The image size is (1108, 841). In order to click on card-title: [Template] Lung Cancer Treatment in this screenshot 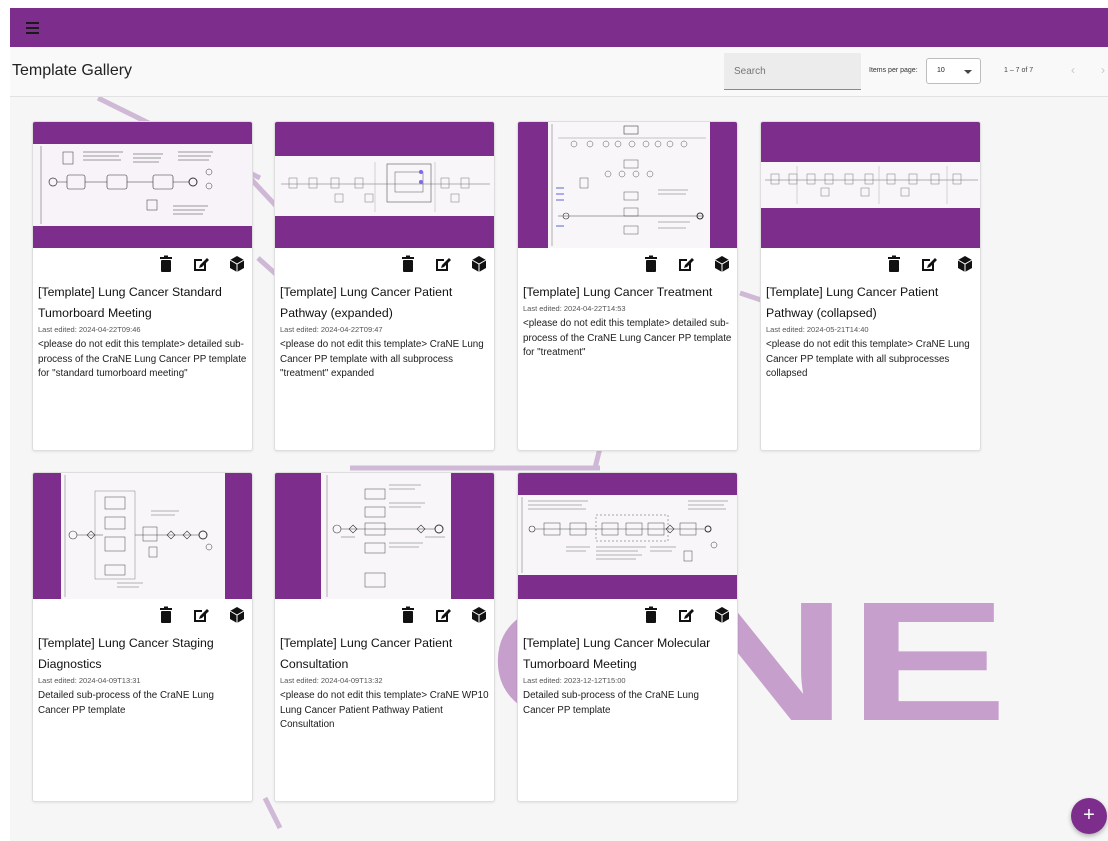, I will do `click(618, 292)`.